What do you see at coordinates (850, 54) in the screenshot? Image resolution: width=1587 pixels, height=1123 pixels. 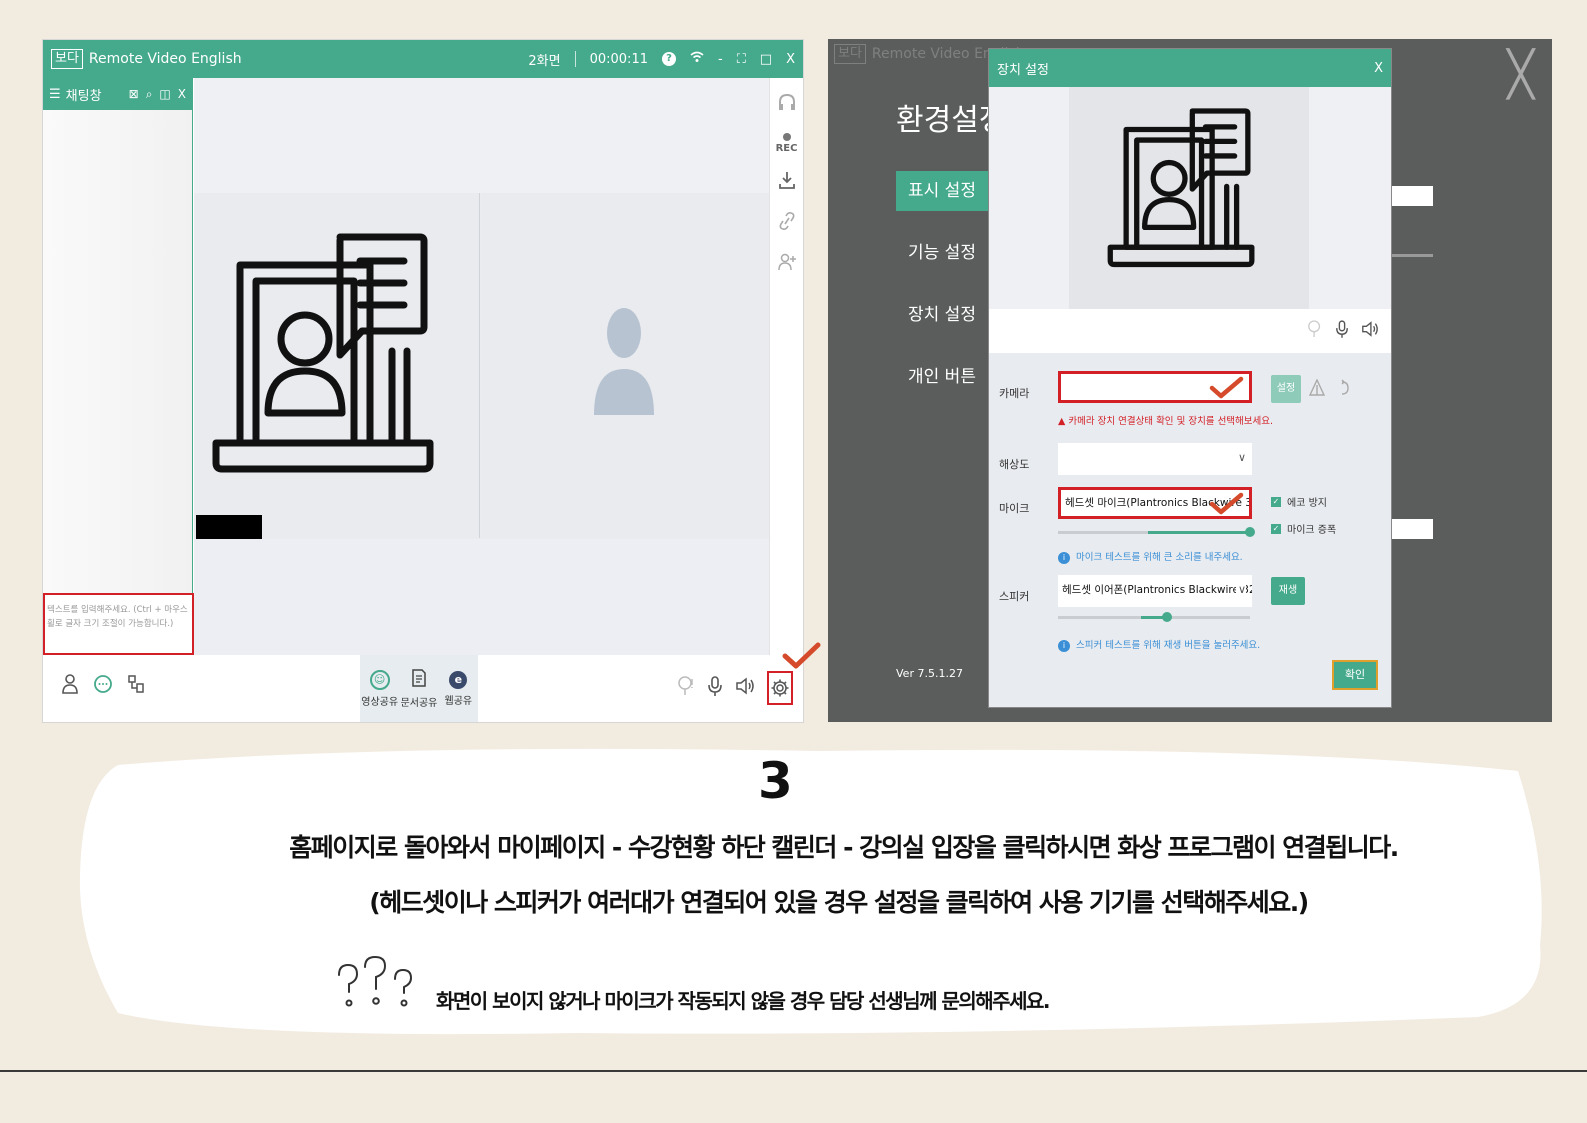 I see `app-logo-dimmed: 보다` at bounding box center [850, 54].